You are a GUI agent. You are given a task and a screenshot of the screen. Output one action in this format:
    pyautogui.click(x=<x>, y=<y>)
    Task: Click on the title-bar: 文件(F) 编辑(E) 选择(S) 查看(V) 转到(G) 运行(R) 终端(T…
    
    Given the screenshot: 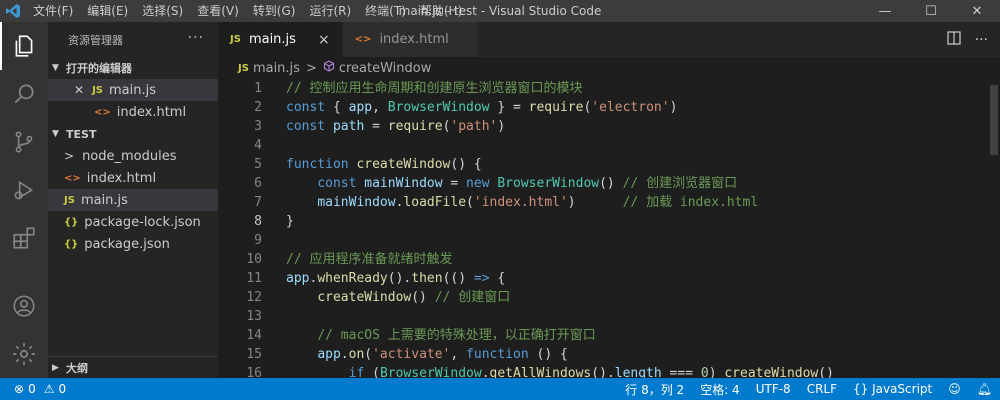 What is the action you would take?
    pyautogui.click(x=500, y=11)
    